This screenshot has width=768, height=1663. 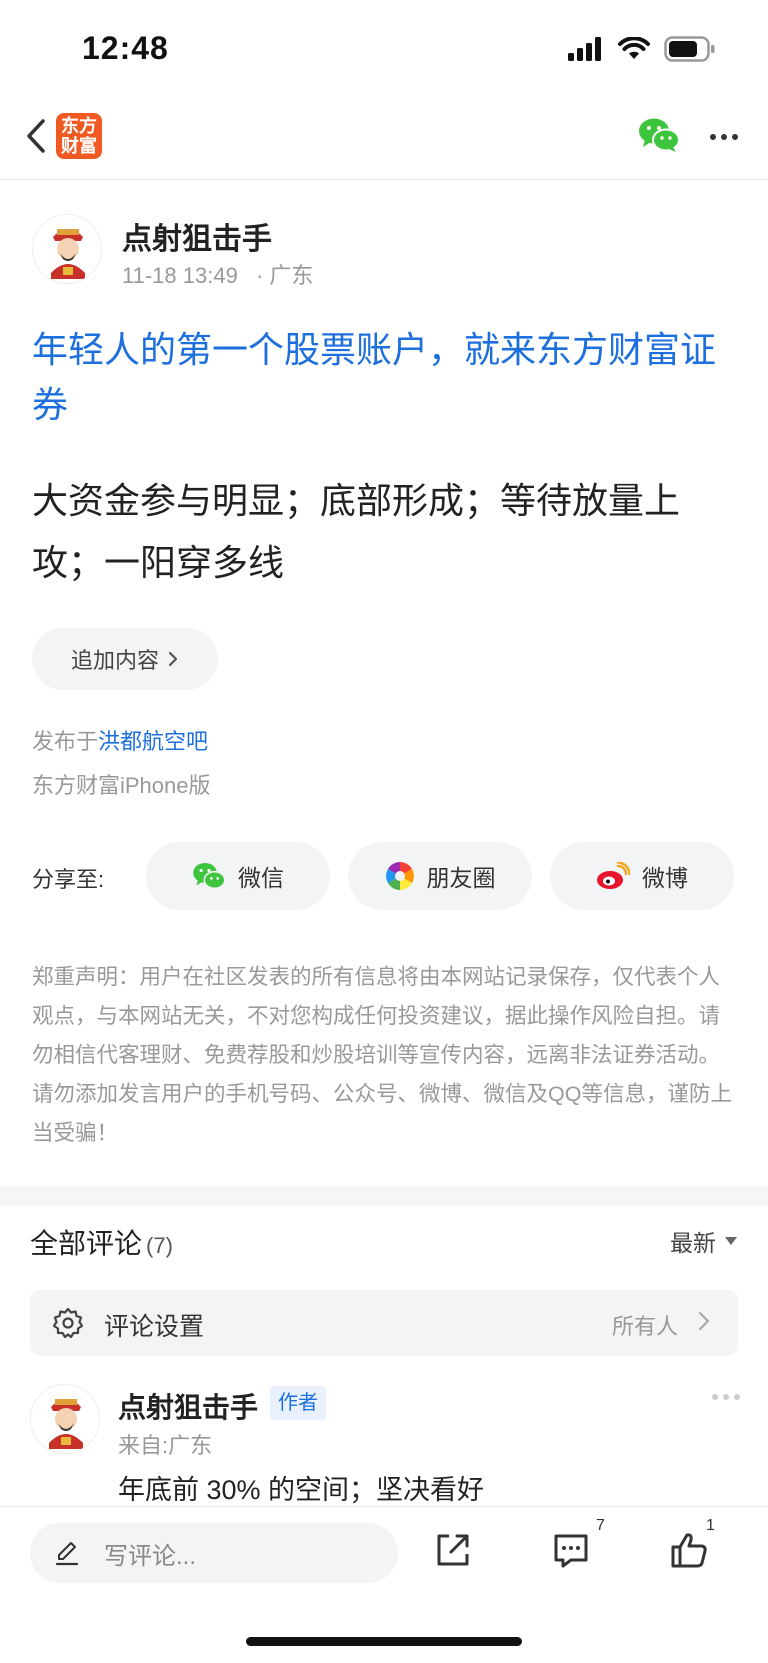 I want to click on comments-title: 全部评论 (7), so click(x=101, y=1242).